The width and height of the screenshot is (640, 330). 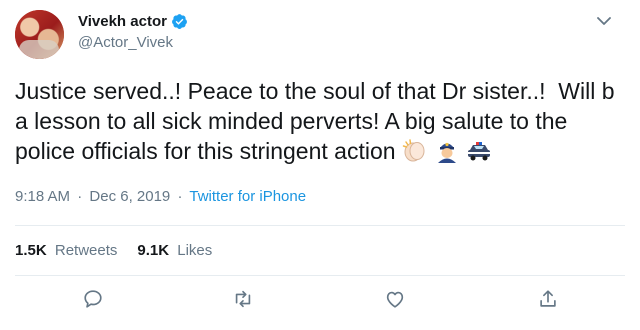 I want to click on clapping-hands-emoji-icon, so click(x=413, y=150).